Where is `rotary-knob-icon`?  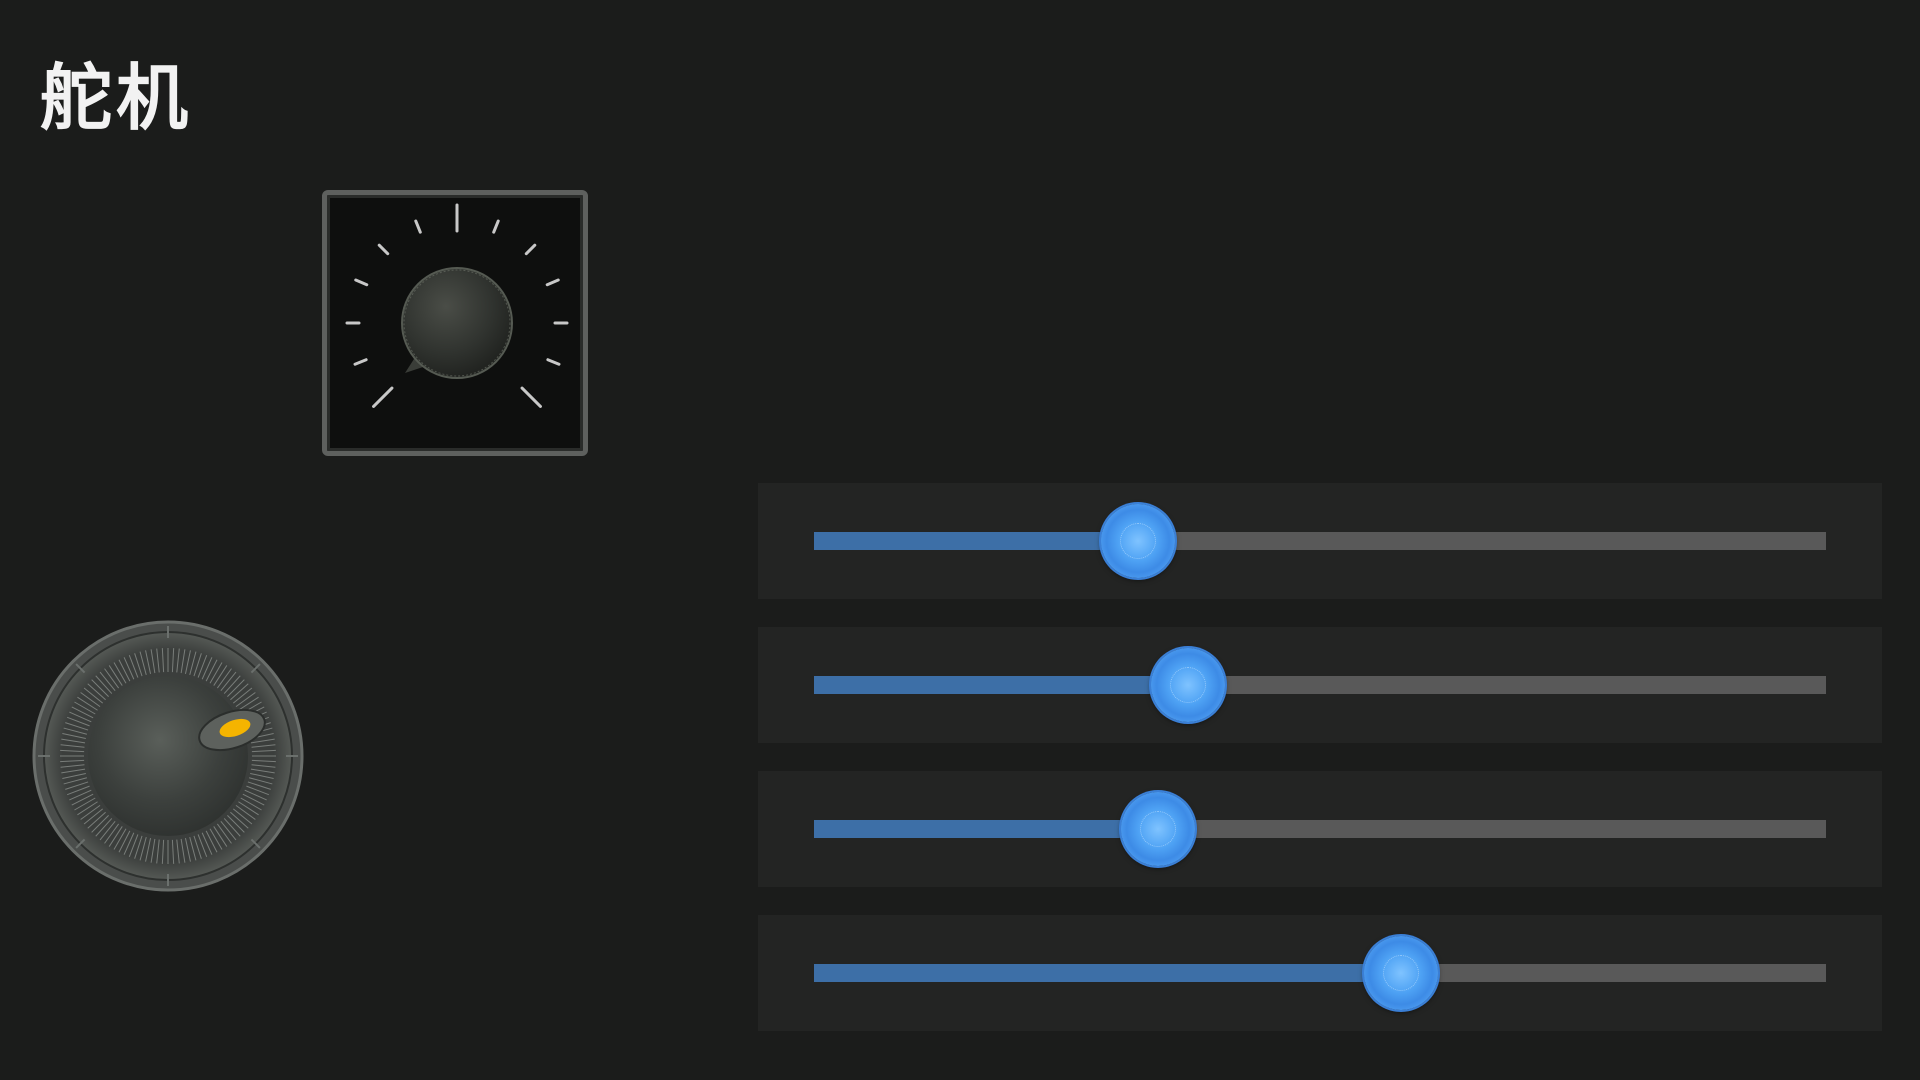 rotary-knob-icon is located at coordinates (168, 756).